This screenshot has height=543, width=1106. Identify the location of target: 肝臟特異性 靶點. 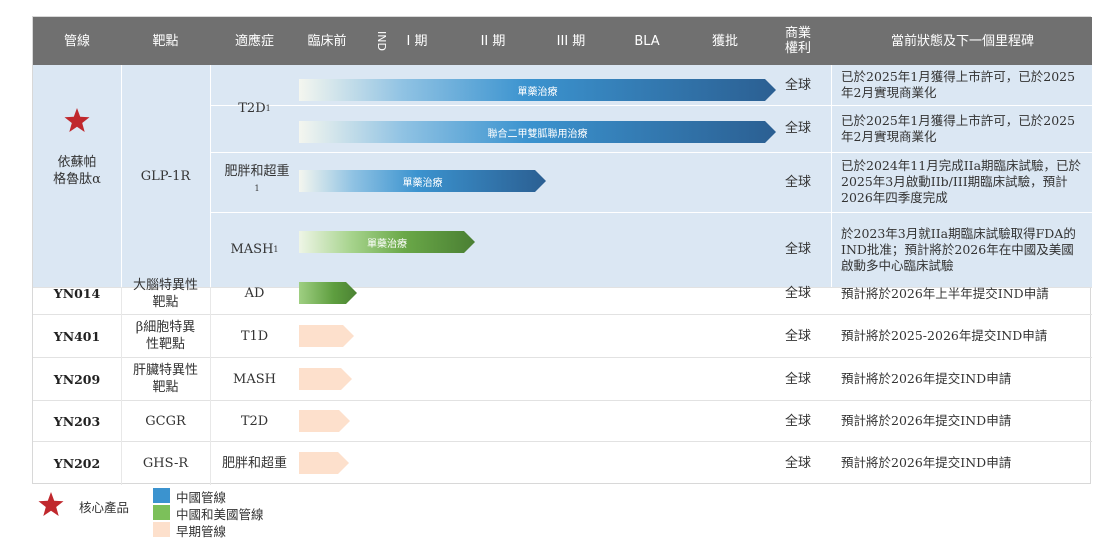
(165, 379).